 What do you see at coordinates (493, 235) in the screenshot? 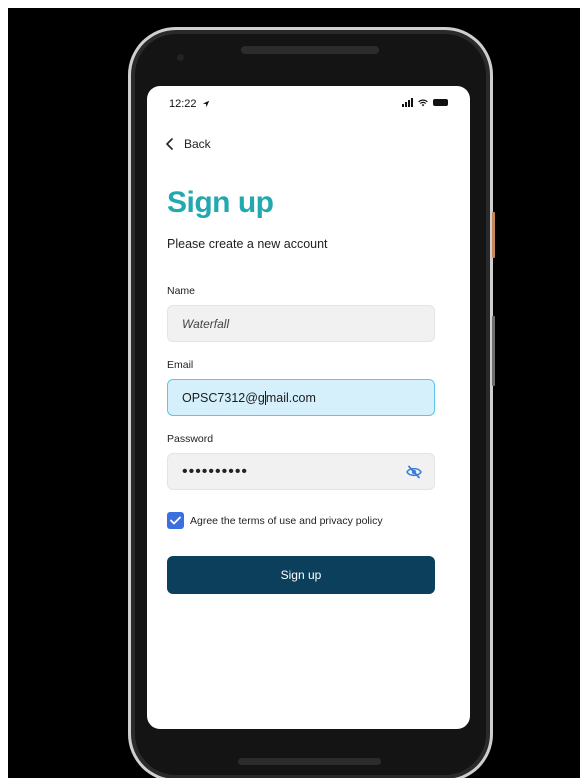
I see `power-button` at bounding box center [493, 235].